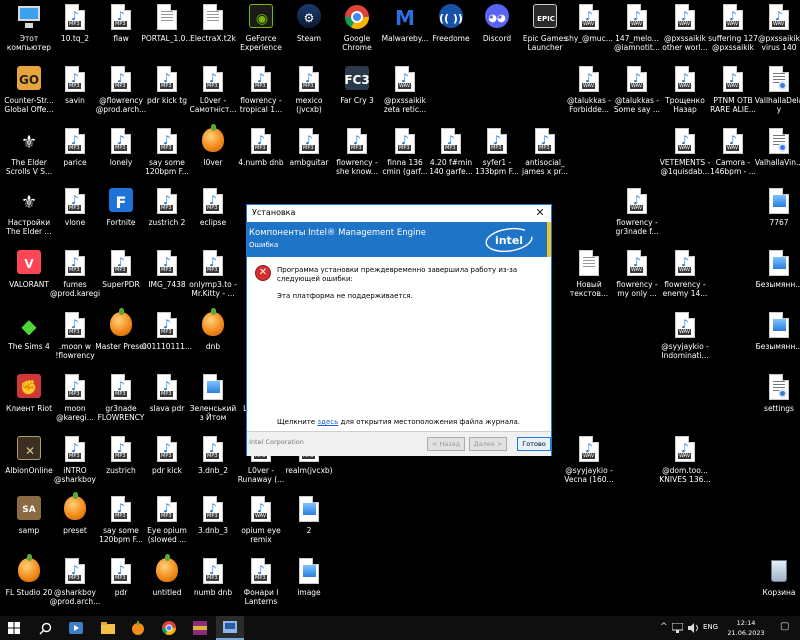  What do you see at coordinates (357, 95) in the screenshot?
I see `desktop-icon: FC3 Far Cry 3` at bounding box center [357, 95].